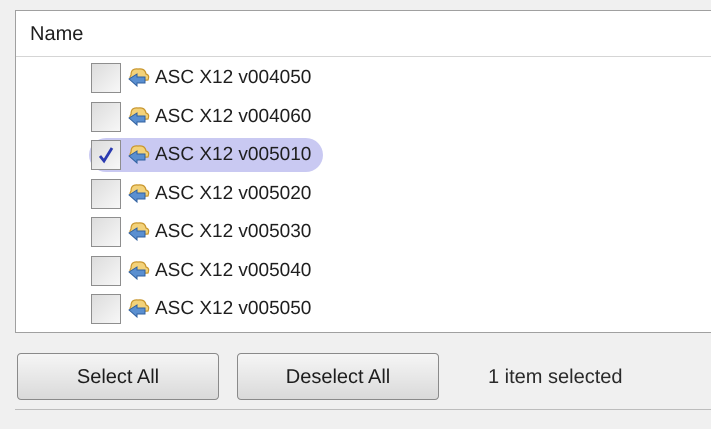 This screenshot has width=711, height=429. I want to click on selection-status: 1 item selected, so click(555, 377).